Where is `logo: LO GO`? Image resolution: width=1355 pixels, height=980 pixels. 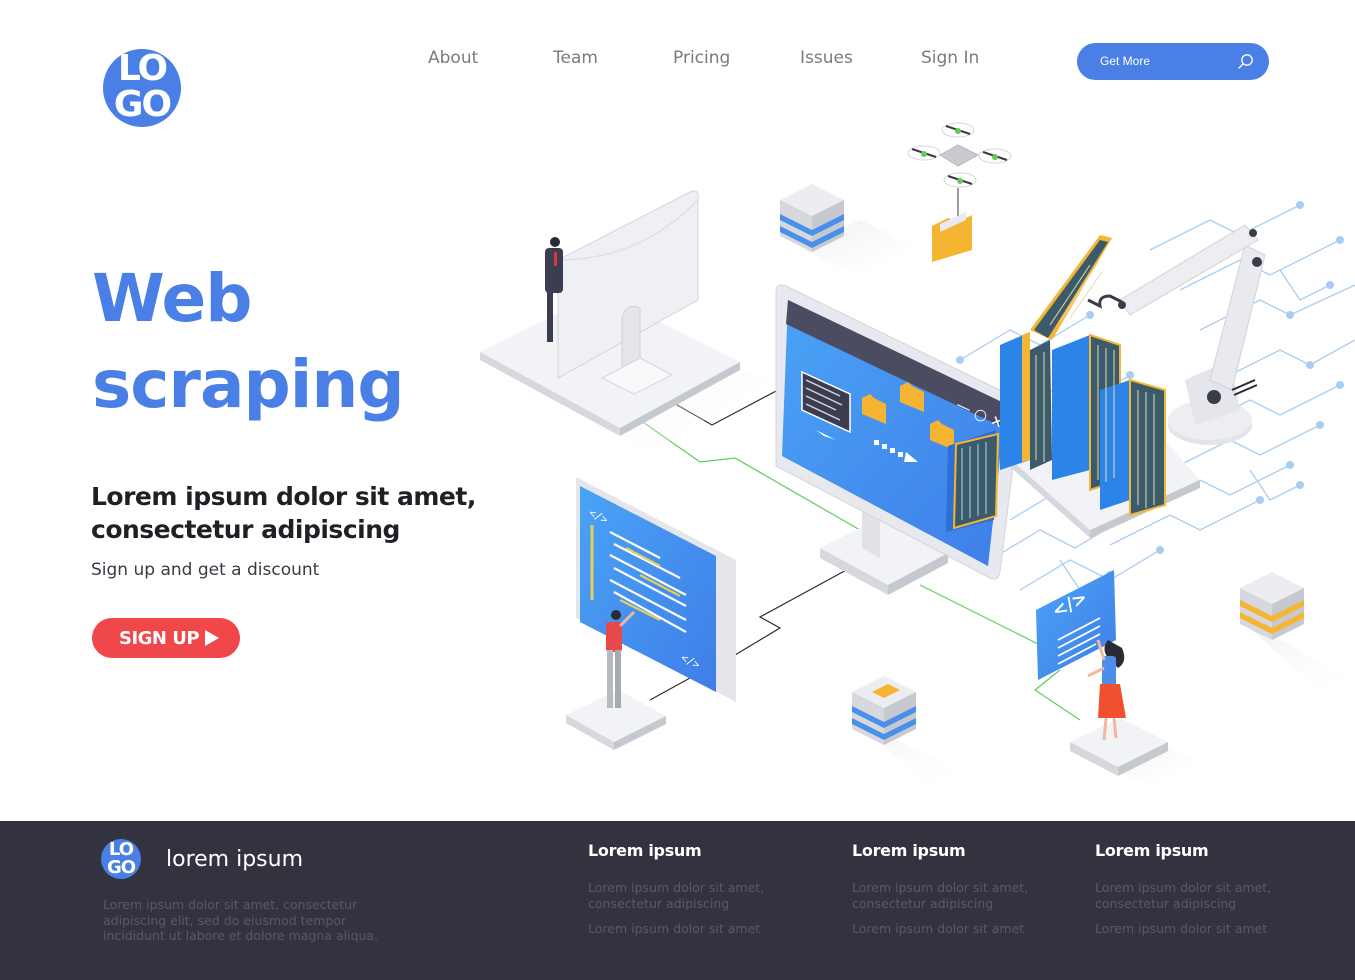 logo: LO GO is located at coordinates (142, 88).